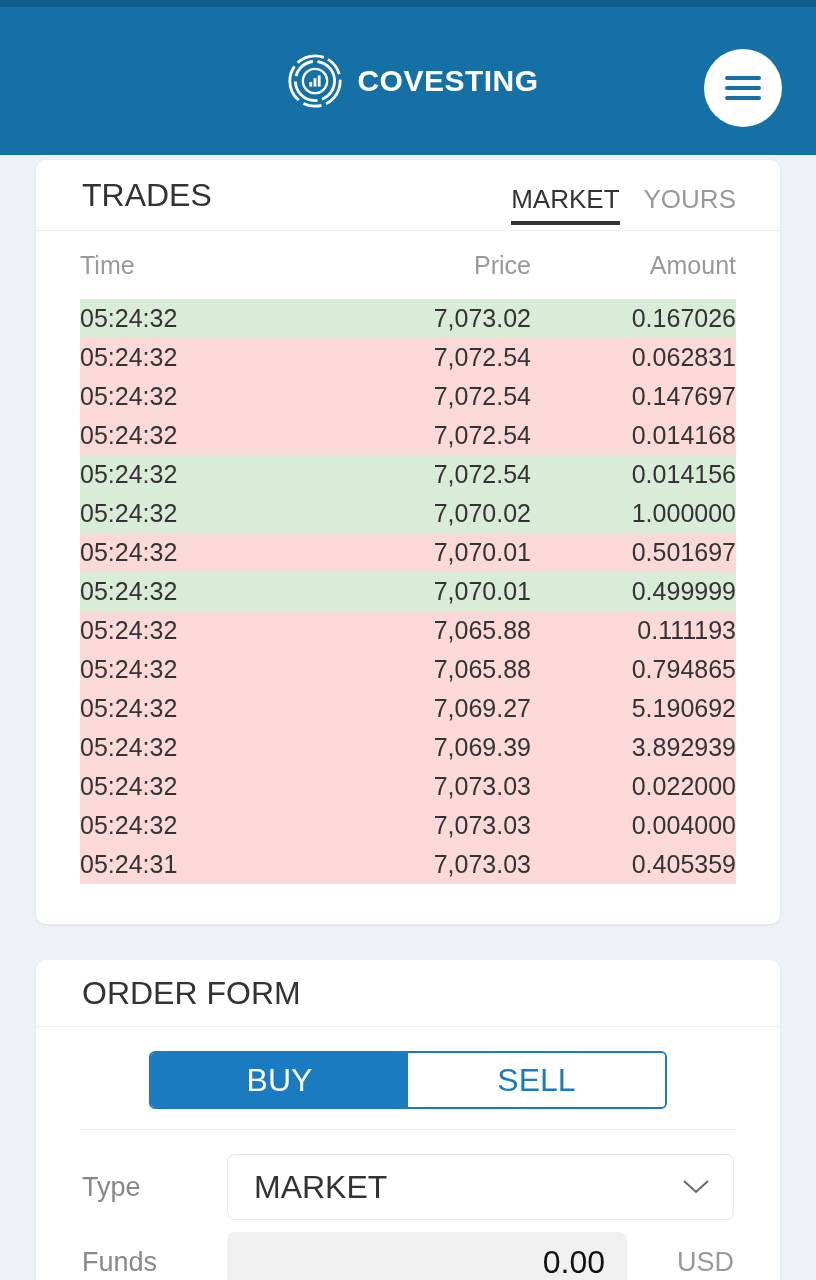 This screenshot has width=816, height=1280. Describe the element at coordinates (686, 630) in the screenshot. I see `amount-cell-text: 0.111193` at that location.